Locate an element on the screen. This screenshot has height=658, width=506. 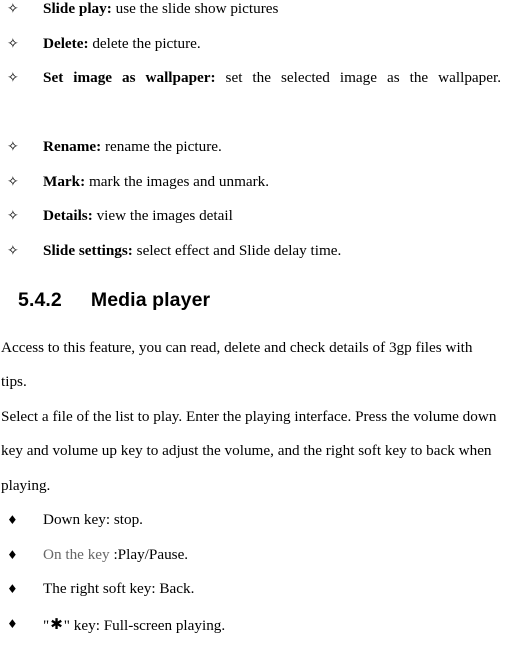
section-title: Media player is located at coordinates (150, 300).